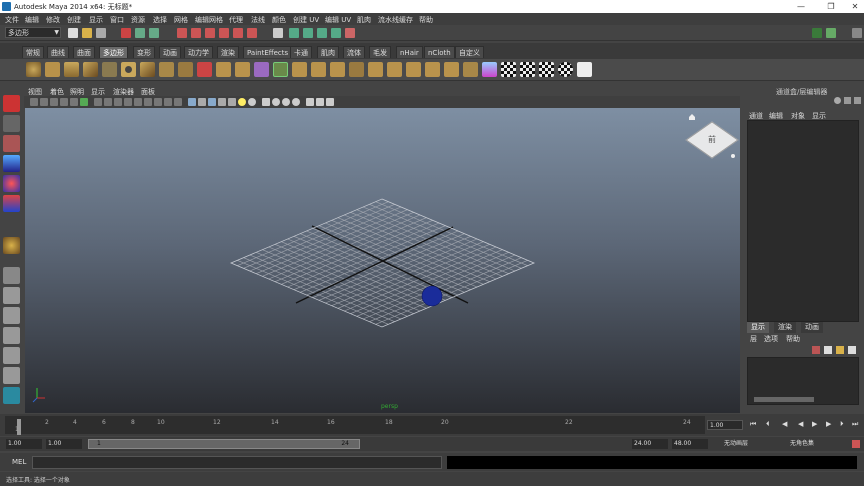  What do you see at coordinates (126, 33) in the screenshot?
I see `select-hierarchy-icon` at bounding box center [126, 33].